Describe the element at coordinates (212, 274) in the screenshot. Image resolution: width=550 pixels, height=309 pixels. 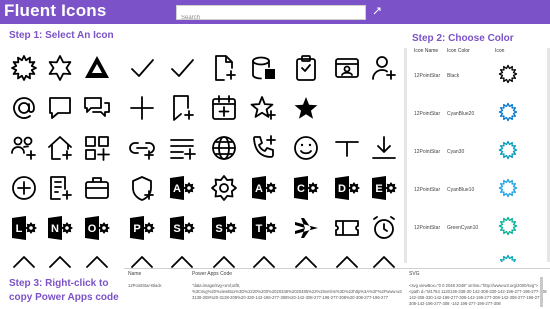
I see `col-code: Power Apps Code` at that location.